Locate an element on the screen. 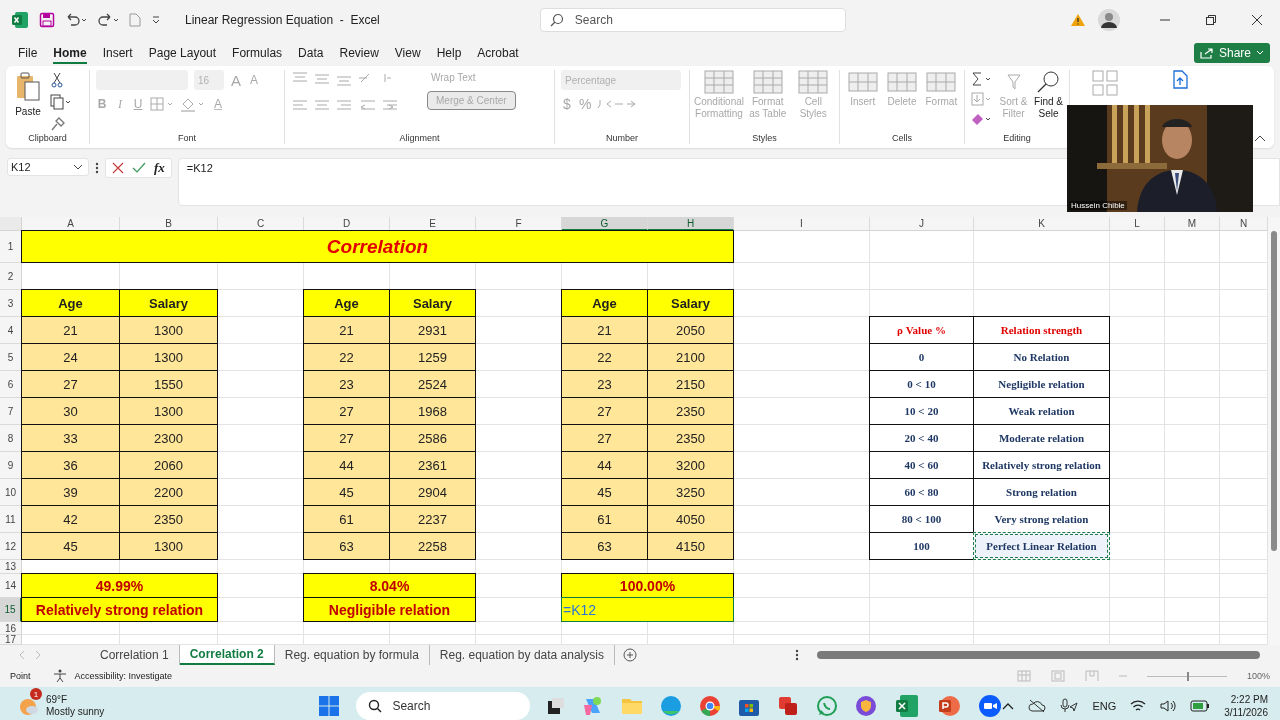 The height and width of the screenshot is (720, 1280). add-sheet-icon is located at coordinates (629, 655).